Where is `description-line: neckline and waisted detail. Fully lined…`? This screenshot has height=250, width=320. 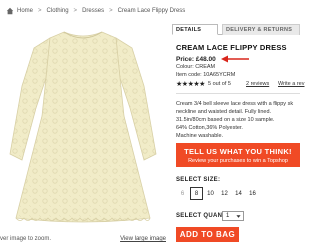 description-line: neckline and waisted detail. Fully lined… is located at coordinates (224, 112).